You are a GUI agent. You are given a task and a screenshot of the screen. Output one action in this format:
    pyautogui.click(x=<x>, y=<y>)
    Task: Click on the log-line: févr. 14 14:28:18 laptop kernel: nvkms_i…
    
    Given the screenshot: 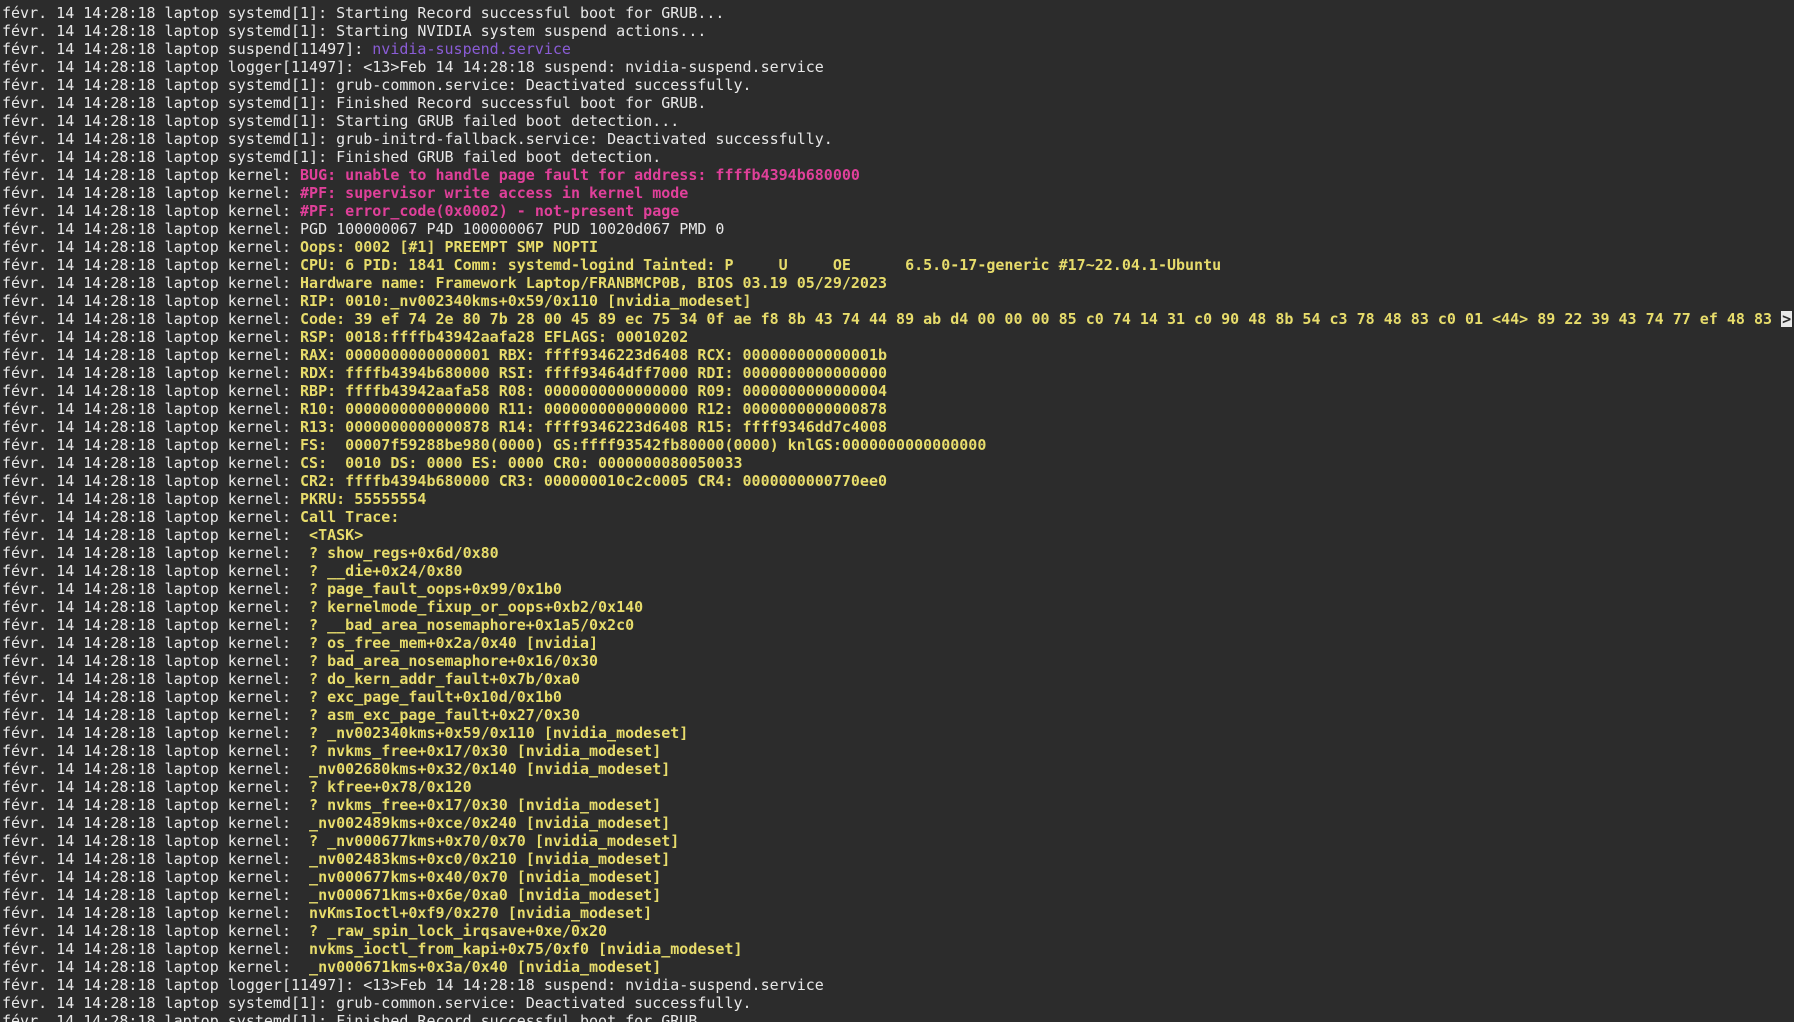 What is the action you would take?
    pyautogui.click(x=897, y=949)
    